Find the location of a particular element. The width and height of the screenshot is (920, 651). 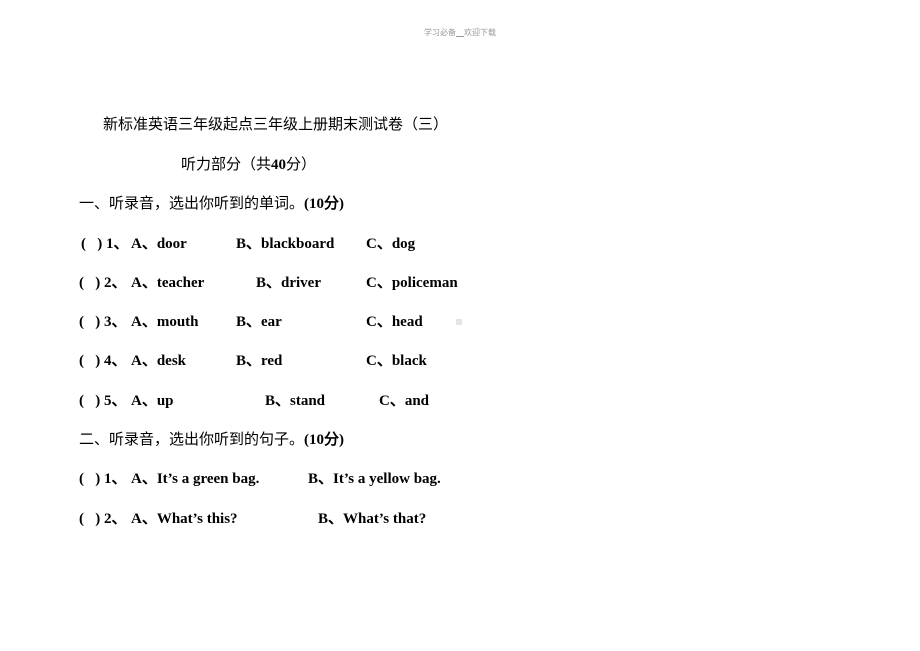

option-b: B、ear is located at coordinates (259, 322).